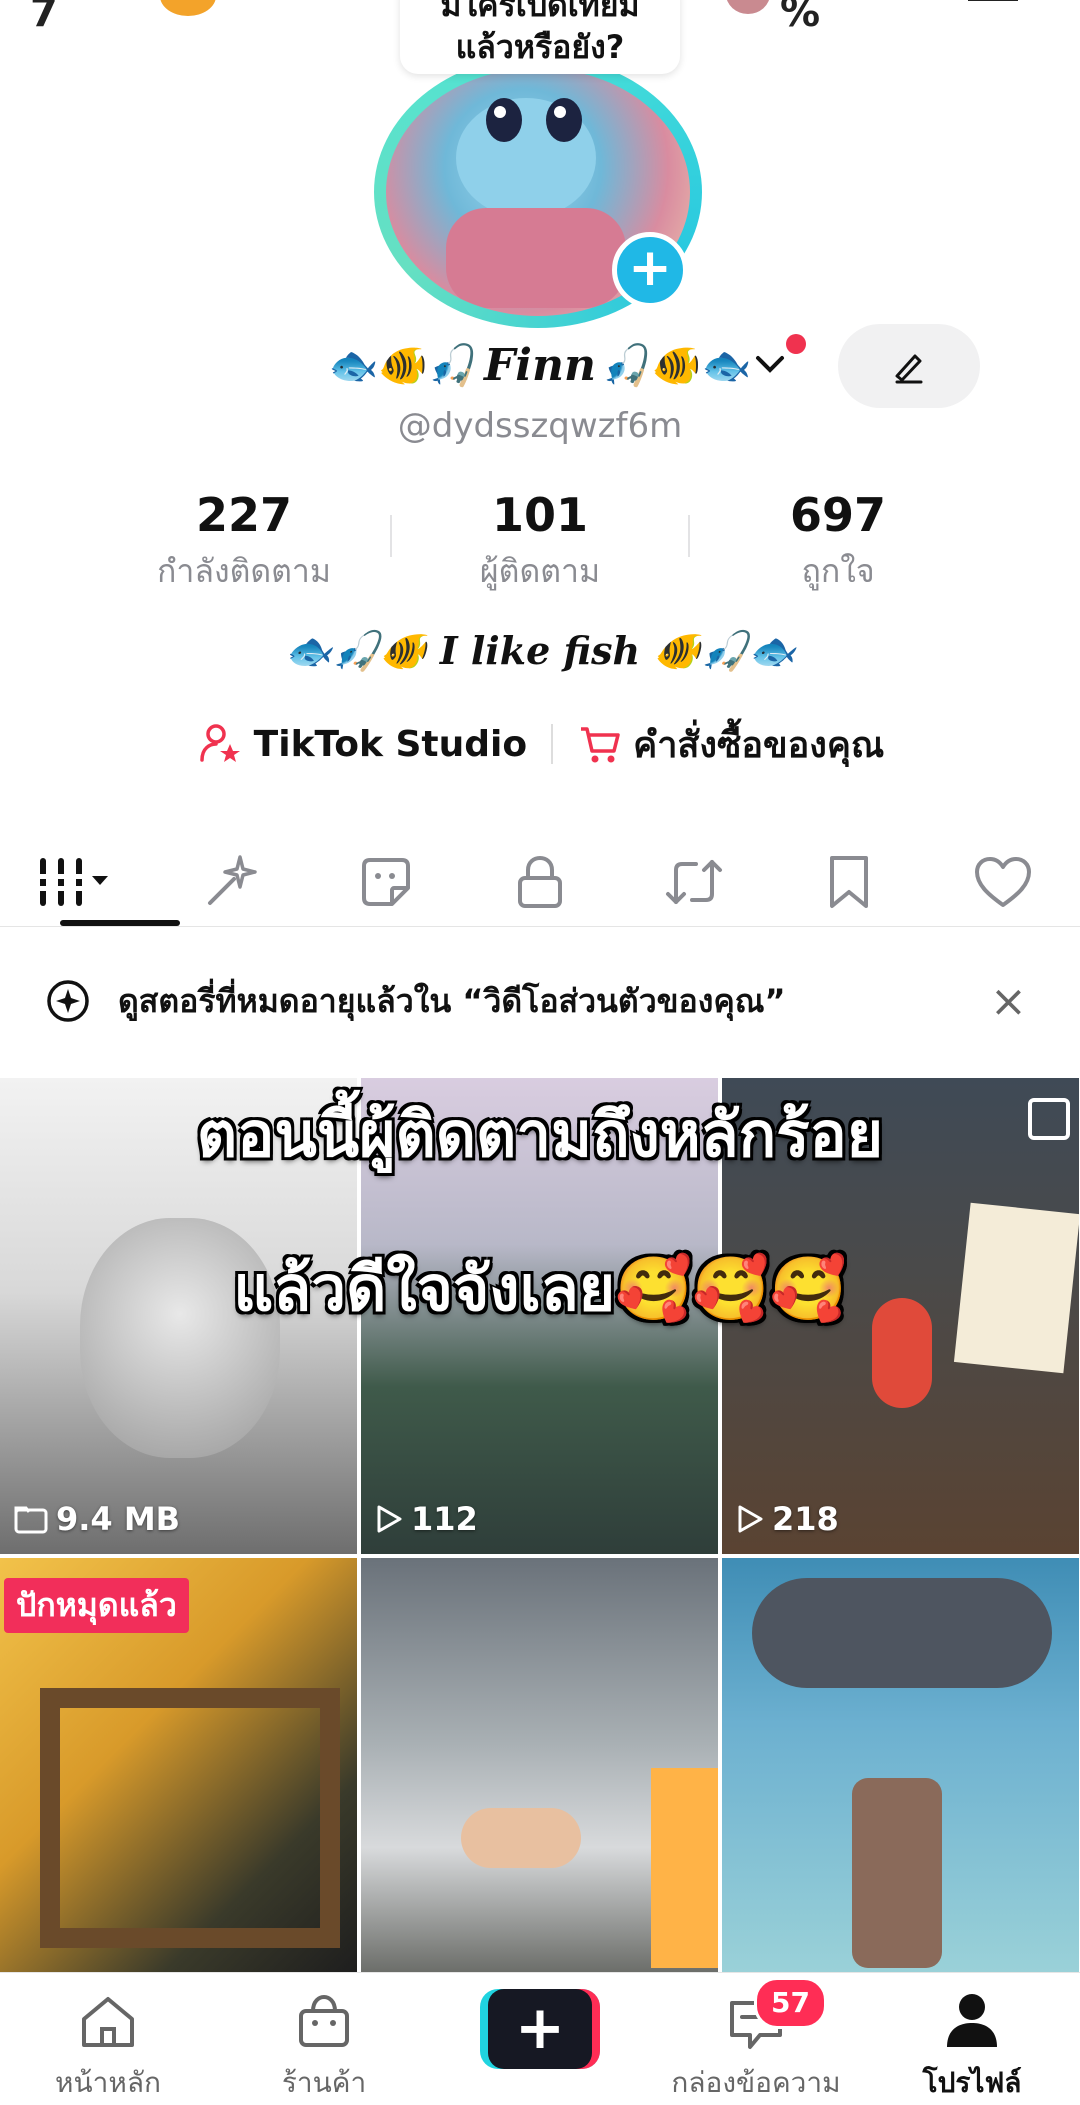 The width and height of the screenshot is (1080, 2105). I want to click on lock-icon, so click(539, 881).